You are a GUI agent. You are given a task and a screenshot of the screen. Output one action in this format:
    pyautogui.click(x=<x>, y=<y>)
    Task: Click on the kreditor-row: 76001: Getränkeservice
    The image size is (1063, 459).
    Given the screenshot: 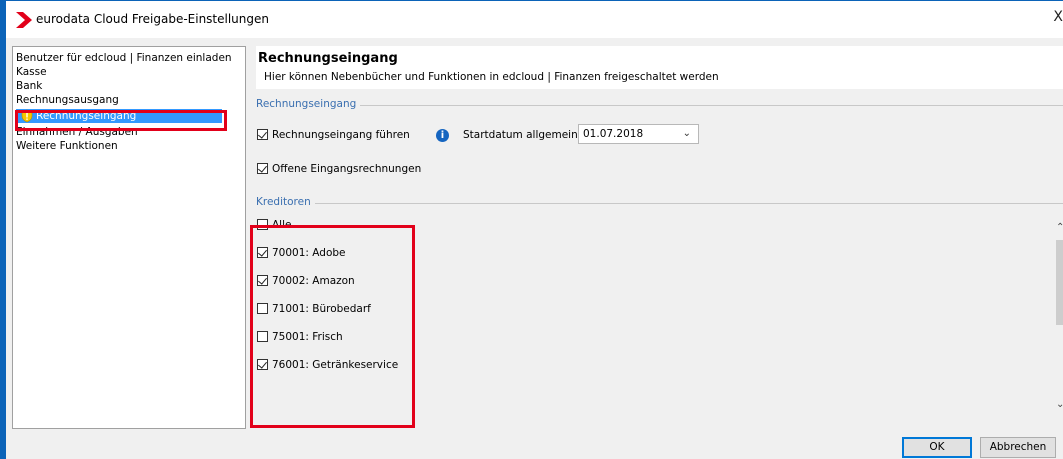 What is the action you would take?
    pyautogui.click(x=327, y=365)
    